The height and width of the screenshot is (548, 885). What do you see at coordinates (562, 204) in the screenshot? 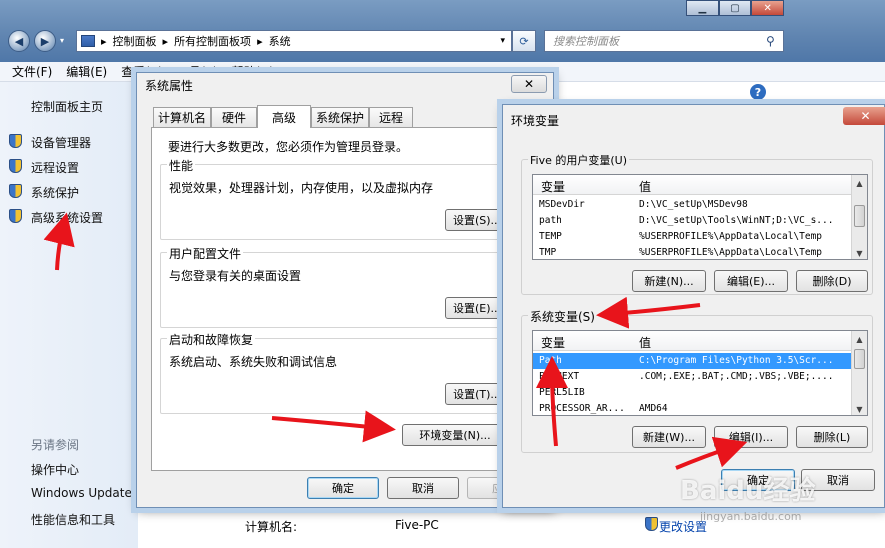
I see `variable-name: MSDevDir` at bounding box center [562, 204].